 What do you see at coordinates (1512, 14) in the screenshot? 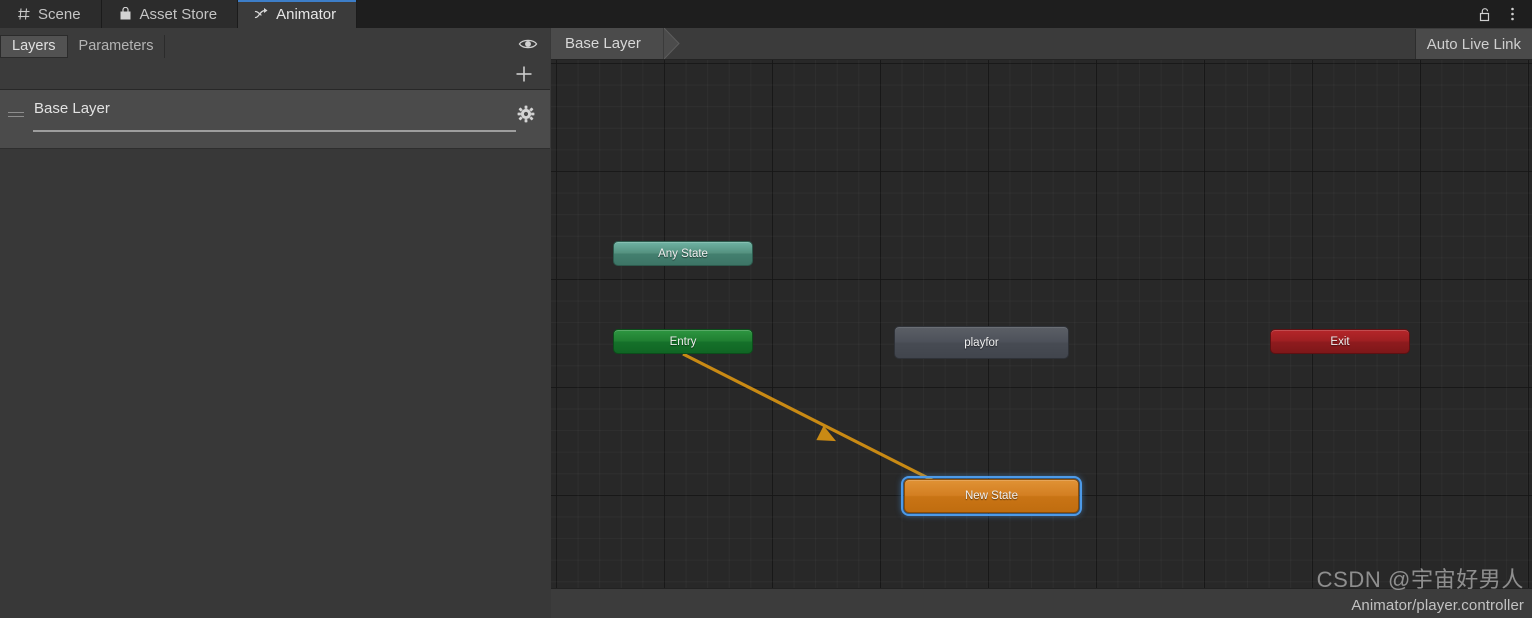
I see `vertical-ellipsis-icon` at bounding box center [1512, 14].